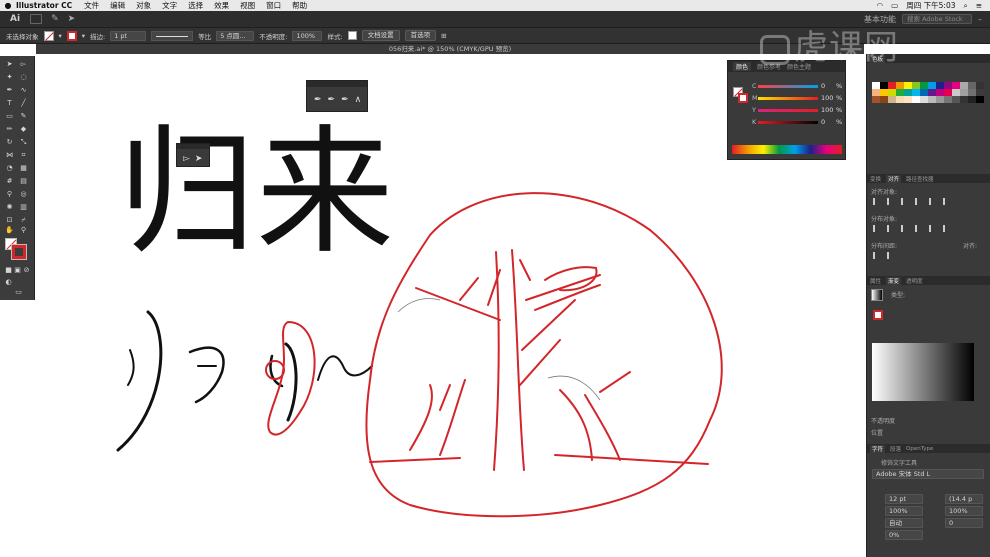 This screenshot has height=557, width=990. Describe the element at coordinates (318, 100) in the screenshot. I see `pen-tool-icon: ✒` at that location.